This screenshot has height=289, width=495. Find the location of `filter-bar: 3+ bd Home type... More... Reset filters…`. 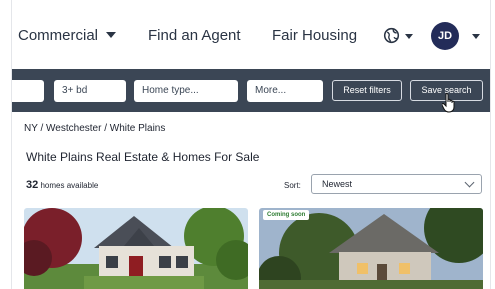

filter-bar: 3+ bd Home type... More... Reset filters… is located at coordinates (251, 90).